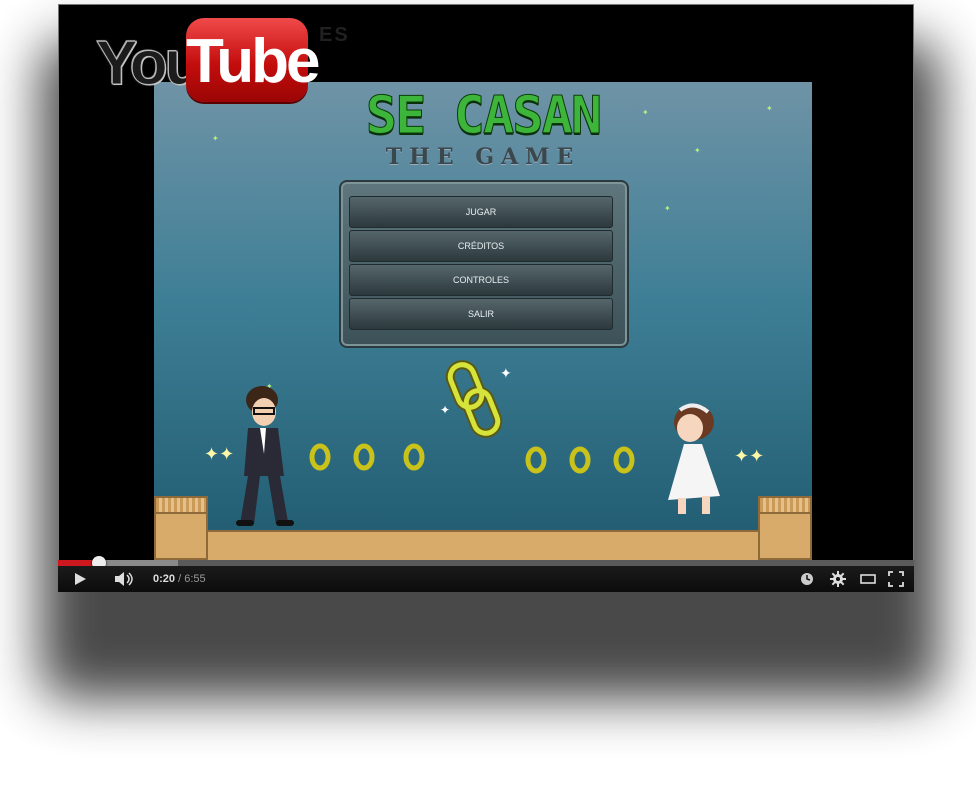 Image resolution: width=976 pixels, height=804 pixels. I want to click on fullscreen-icon, so click(896, 579).